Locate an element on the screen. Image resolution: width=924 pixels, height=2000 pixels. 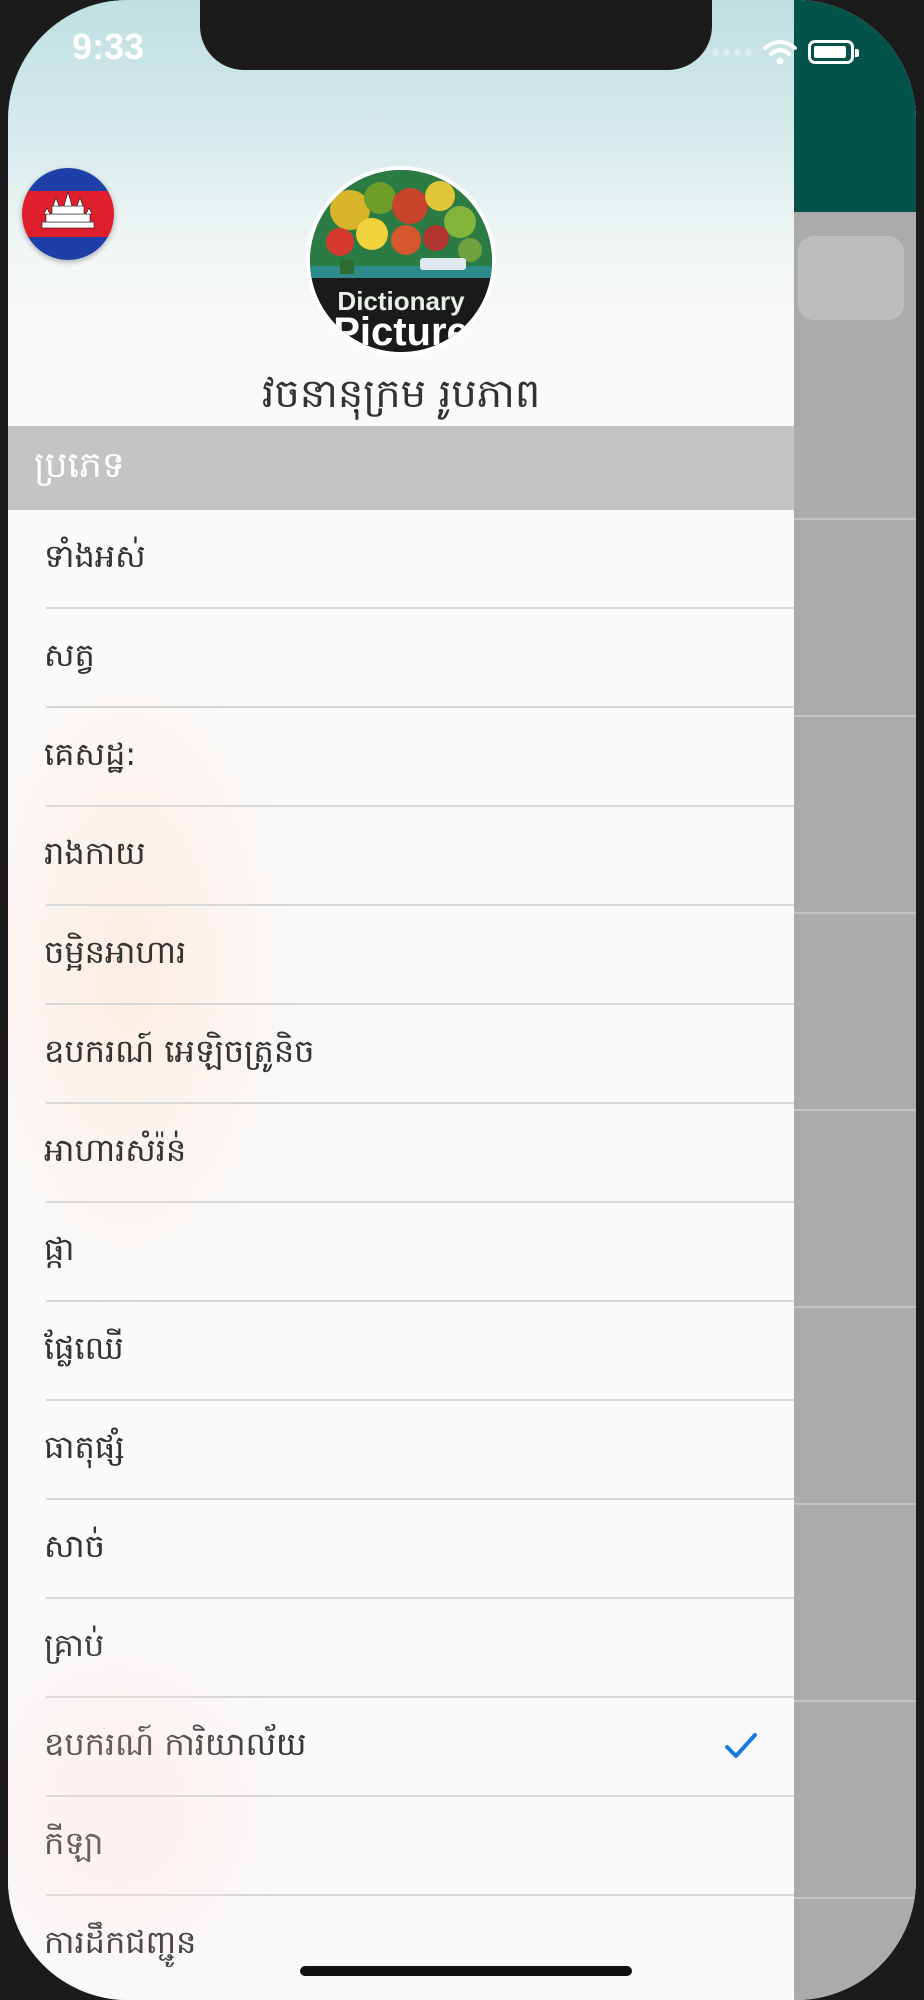
category-item-label: សាច់ is located at coordinates (74, 1546).